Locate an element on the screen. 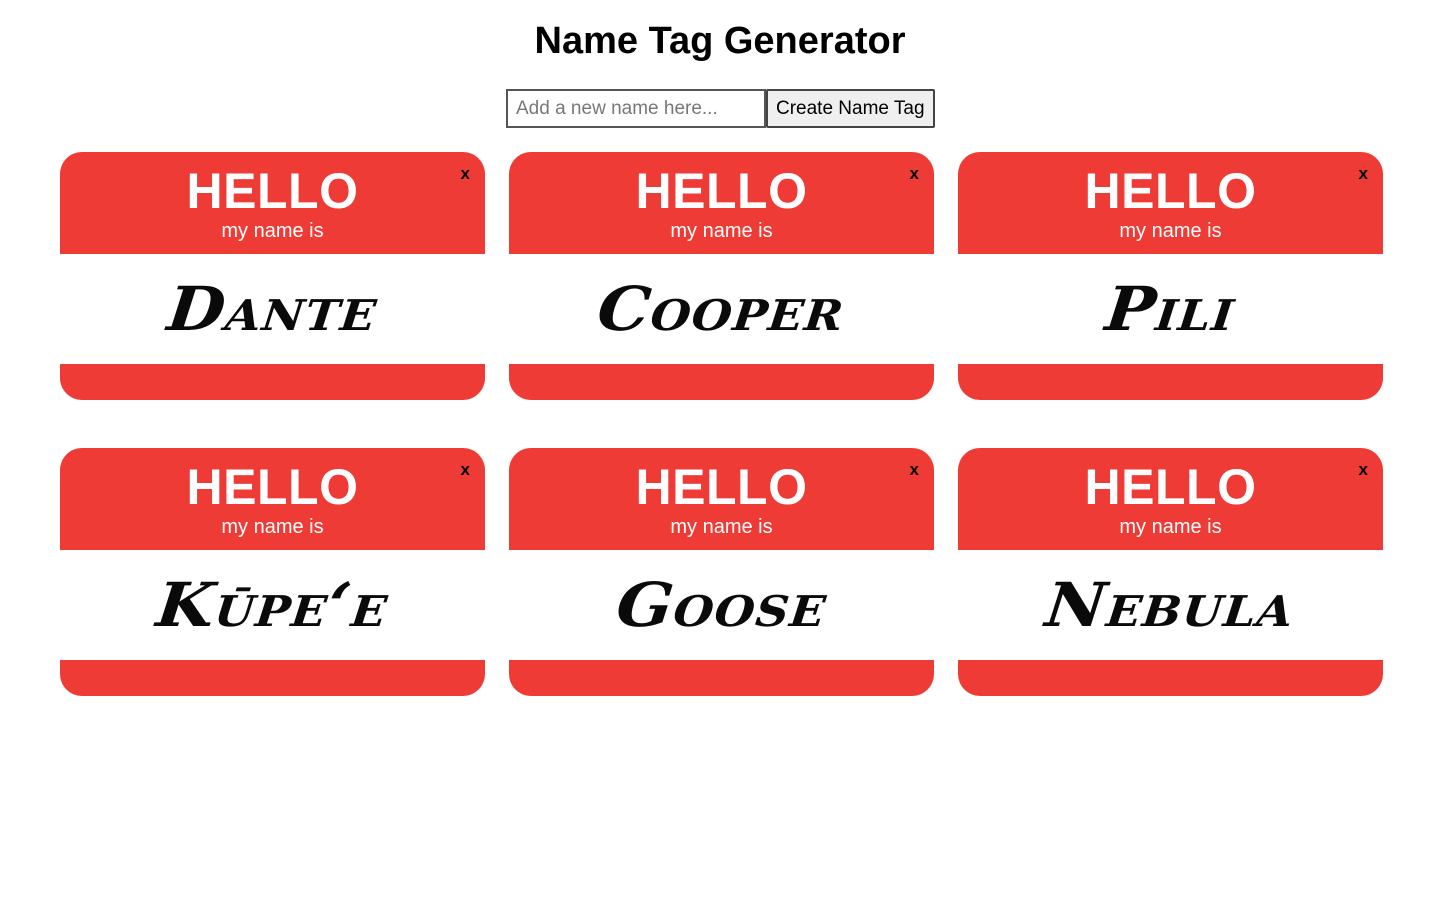  name-tag: HELLO my name is x Dante is located at coordinates (272, 276).